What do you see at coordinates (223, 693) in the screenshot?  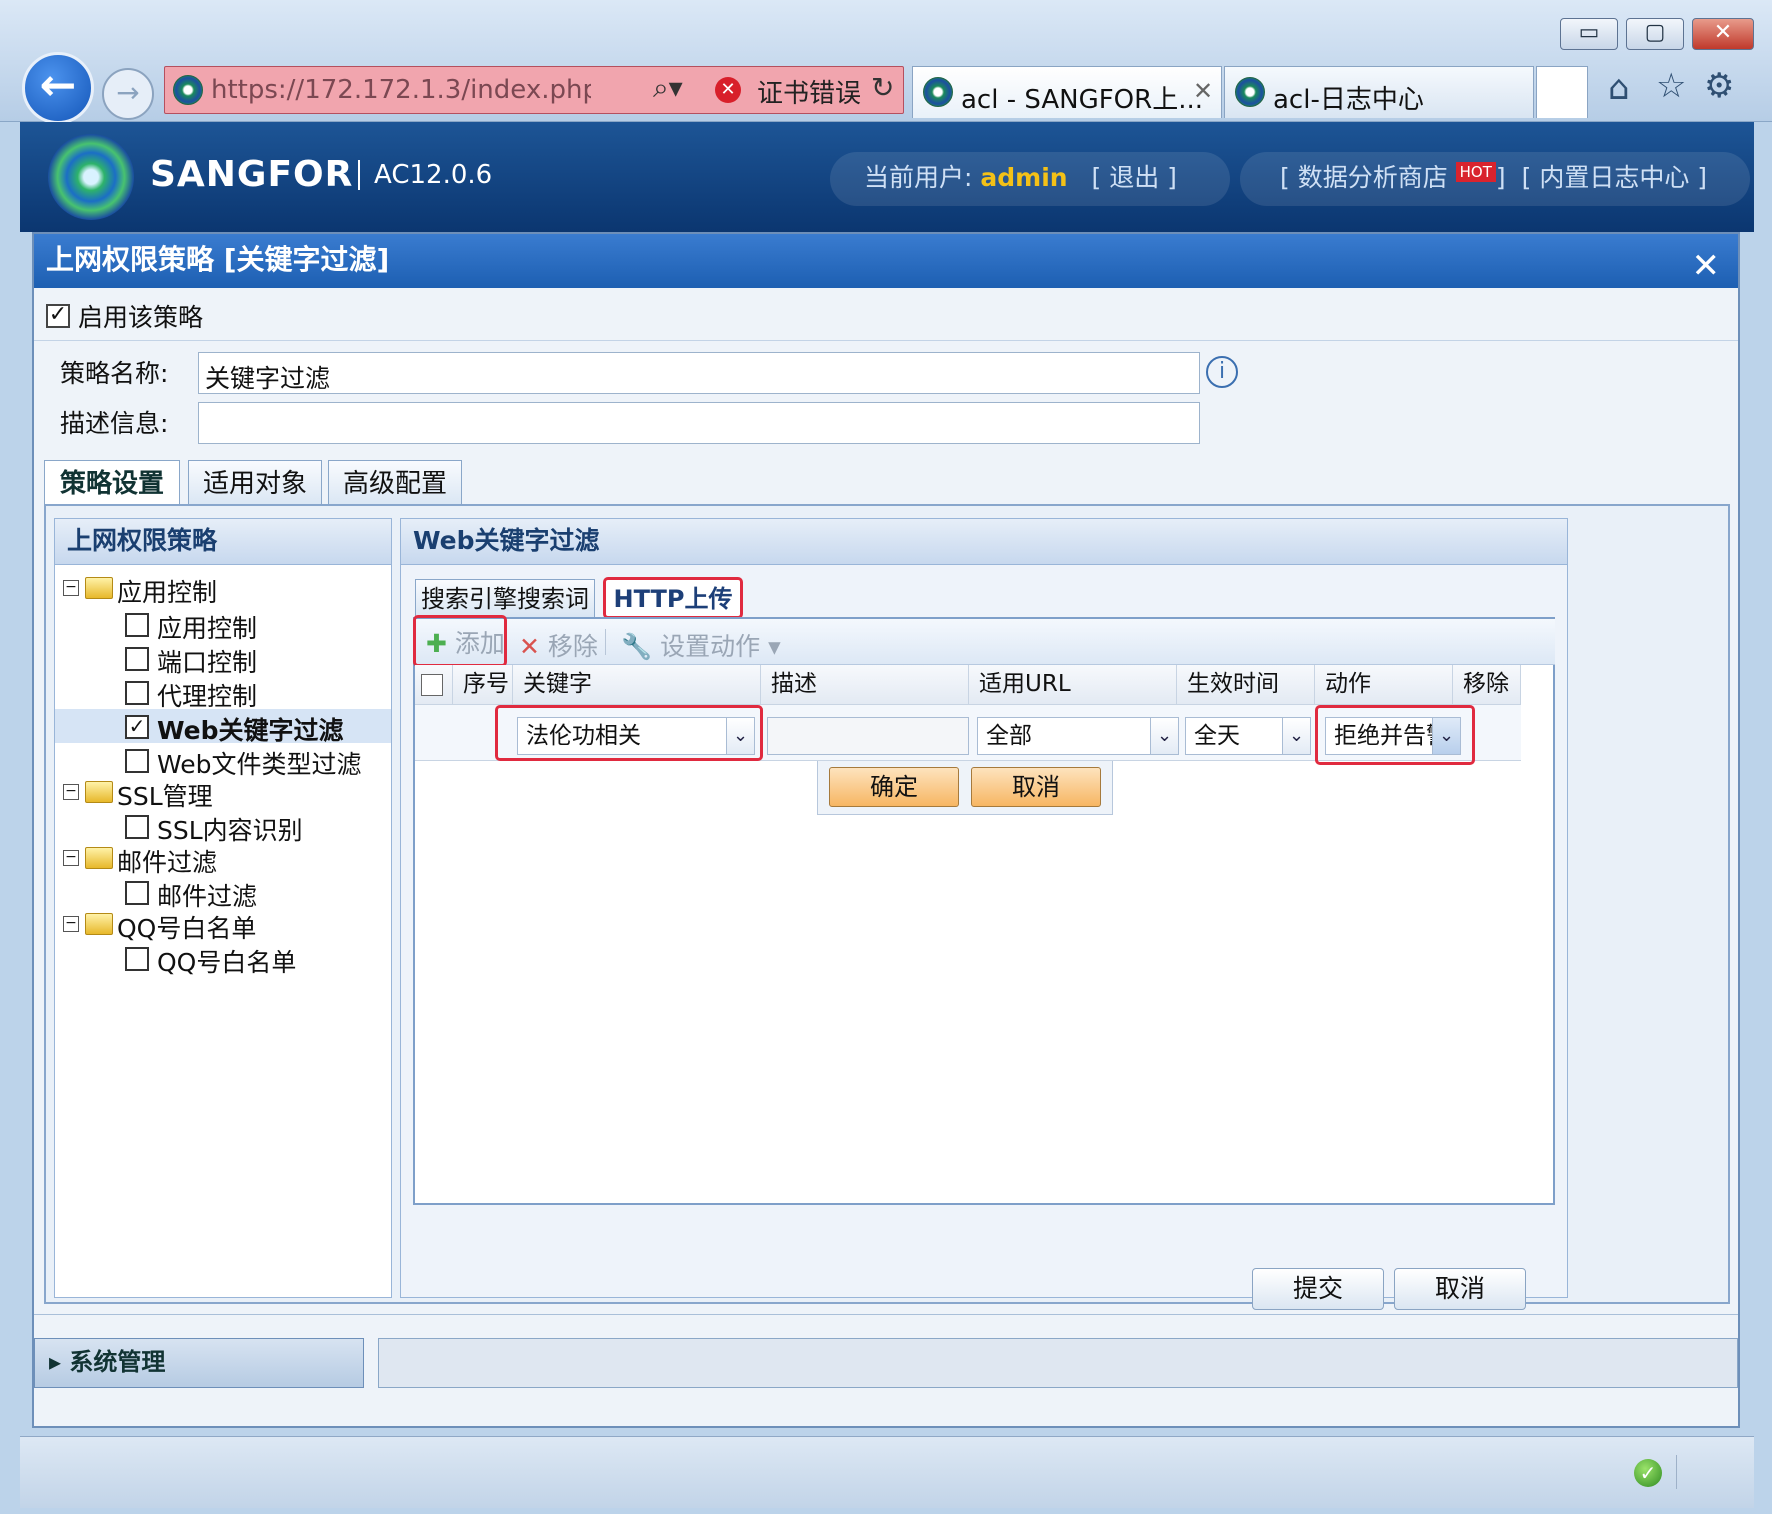 I see `tree-item-proxy-control: 代理控制` at bounding box center [223, 693].